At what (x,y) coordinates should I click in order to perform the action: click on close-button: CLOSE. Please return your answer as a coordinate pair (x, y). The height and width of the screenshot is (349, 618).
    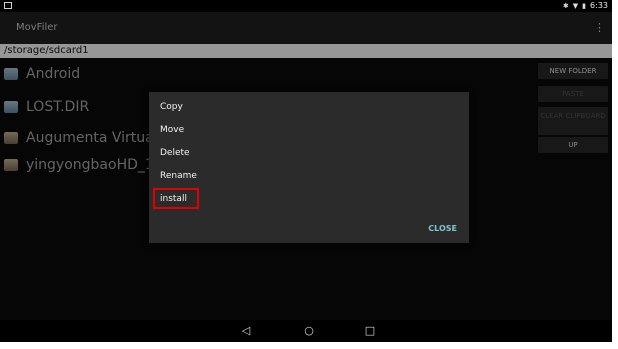
    Looking at the image, I should click on (442, 228).